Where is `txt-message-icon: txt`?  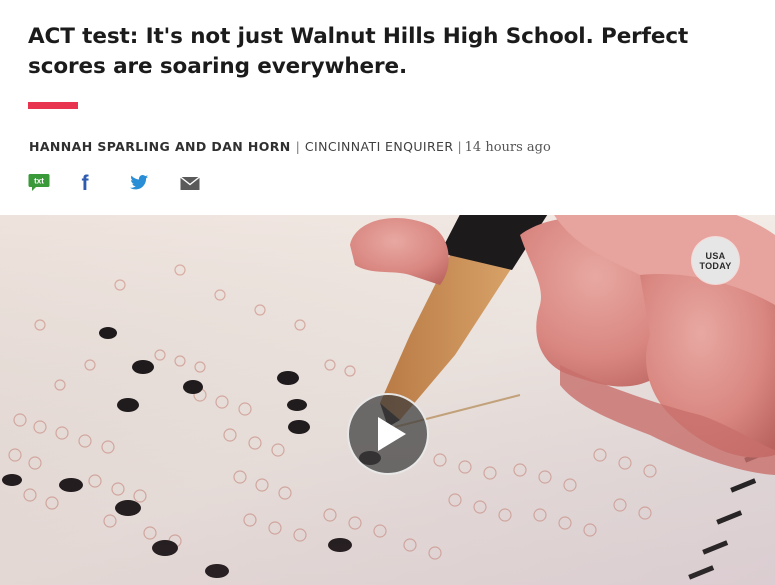
txt-message-icon: txt is located at coordinates (39, 182).